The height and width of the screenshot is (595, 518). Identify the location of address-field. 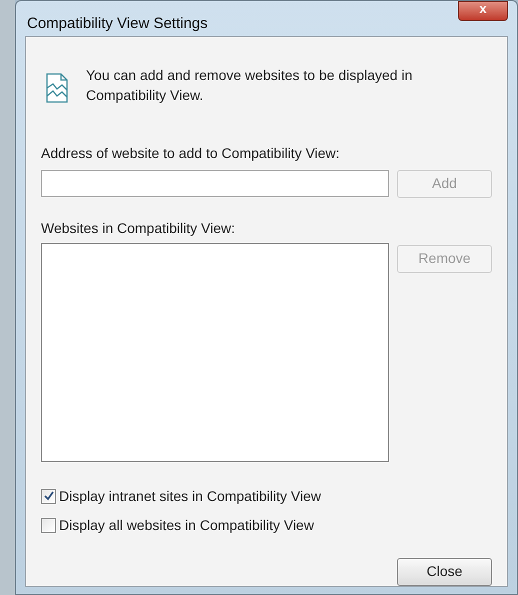
(215, 183).